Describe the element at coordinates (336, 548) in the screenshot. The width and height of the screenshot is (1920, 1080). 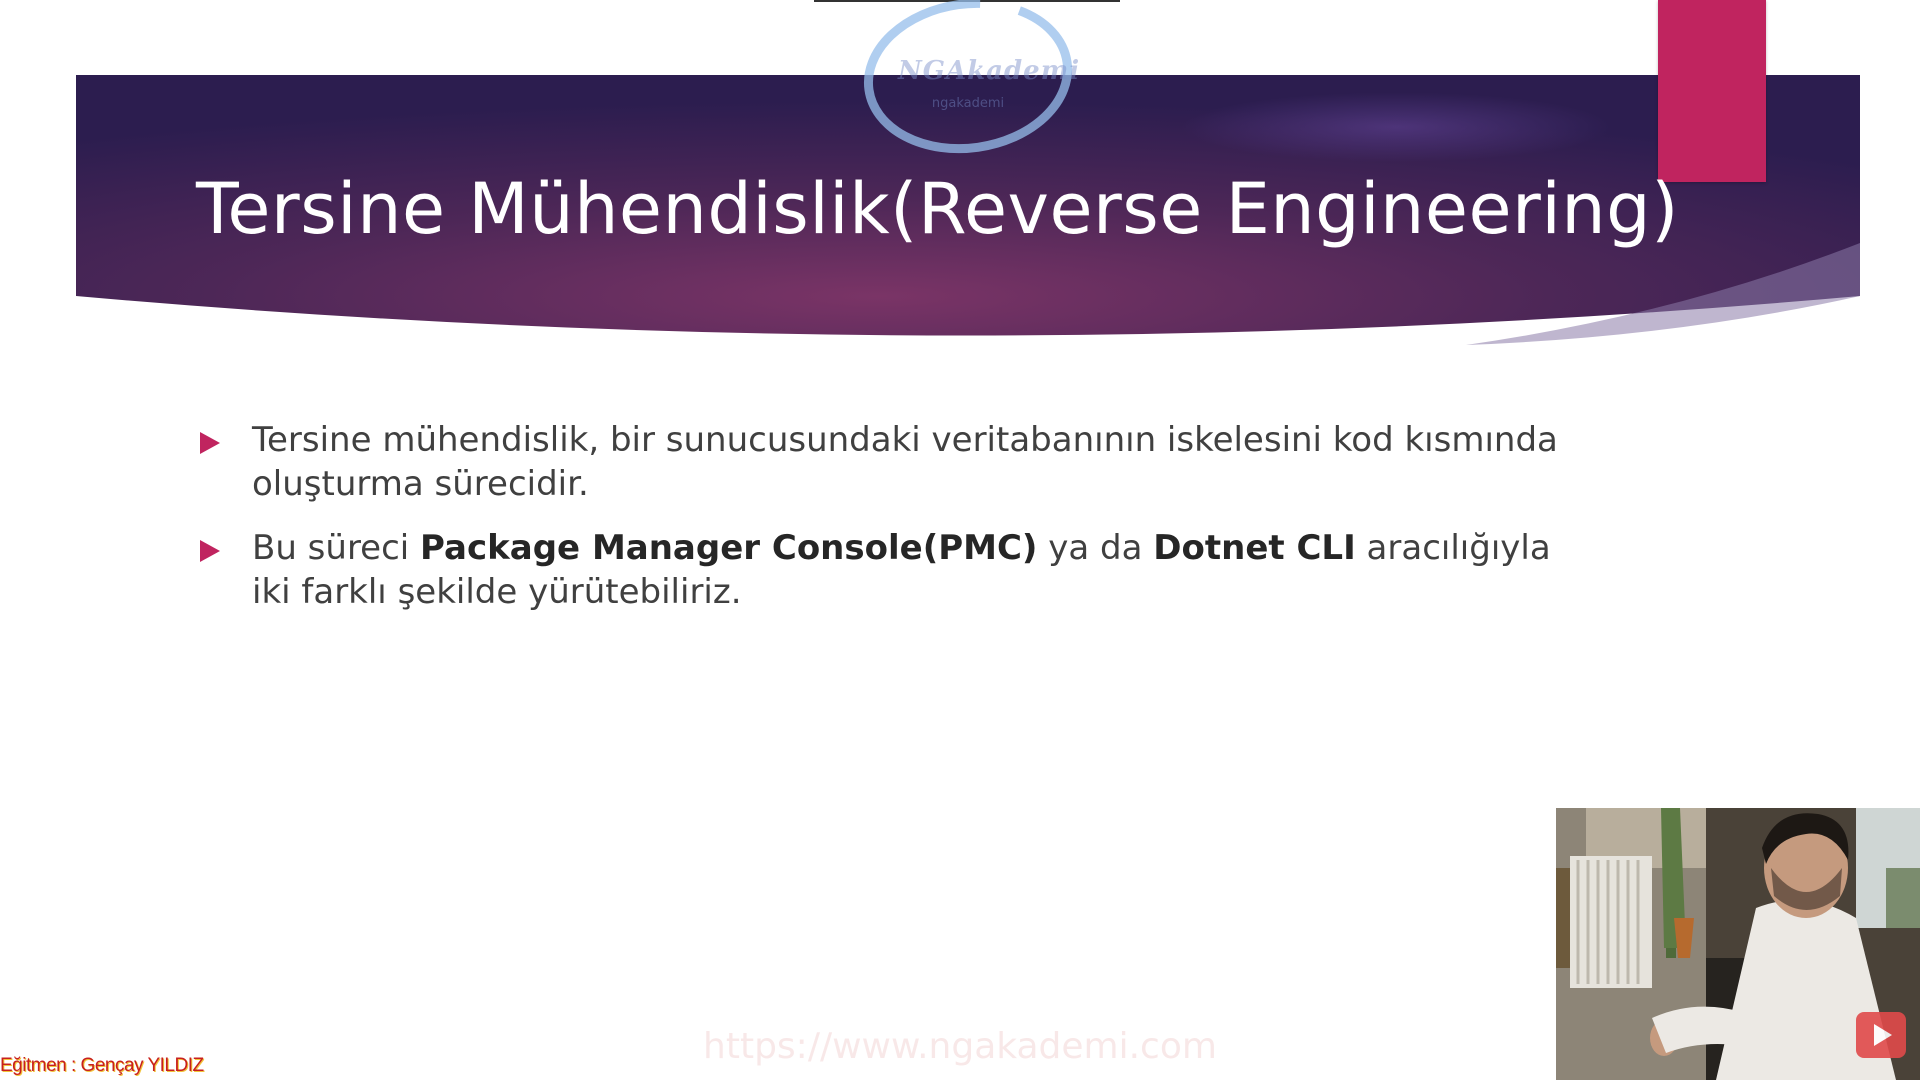
I see `bullet-text-part: Bu süreci` at that location.